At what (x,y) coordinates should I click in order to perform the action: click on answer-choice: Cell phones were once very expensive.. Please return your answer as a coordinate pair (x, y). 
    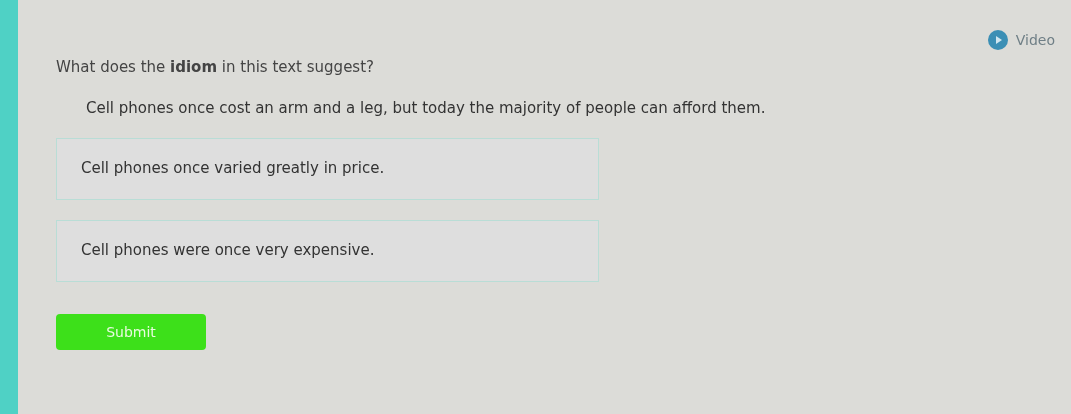
    Looking at the image, I should click on (327, 250).